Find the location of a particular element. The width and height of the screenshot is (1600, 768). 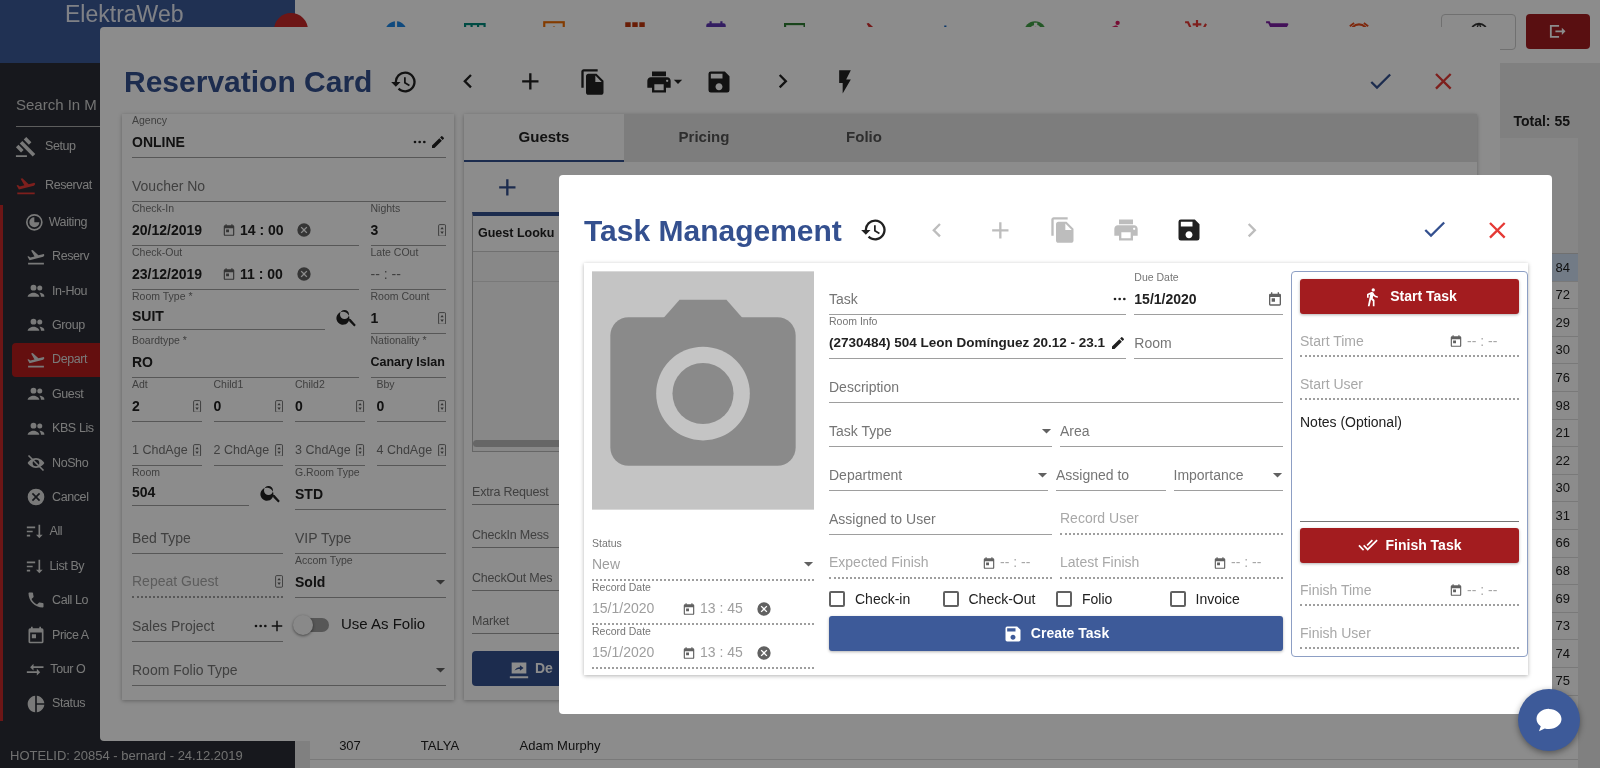

checkbox-label: Folio is located at coordinates (1097, 599).